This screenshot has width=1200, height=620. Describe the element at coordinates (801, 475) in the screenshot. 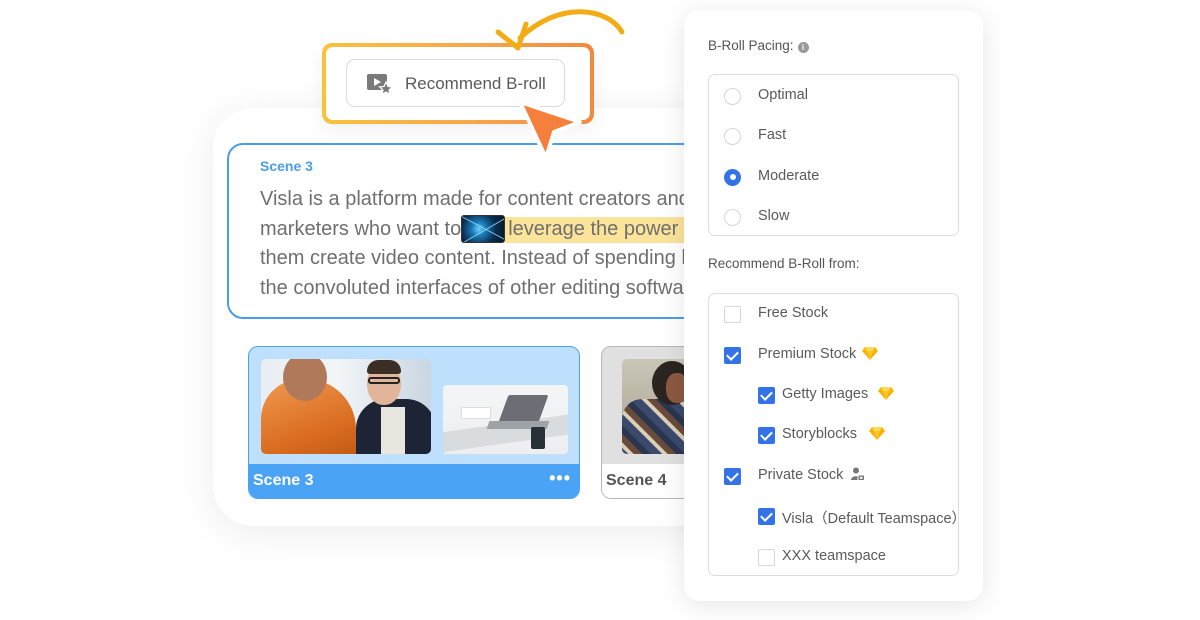

I see `option-label-text: Private Stock` at that location.